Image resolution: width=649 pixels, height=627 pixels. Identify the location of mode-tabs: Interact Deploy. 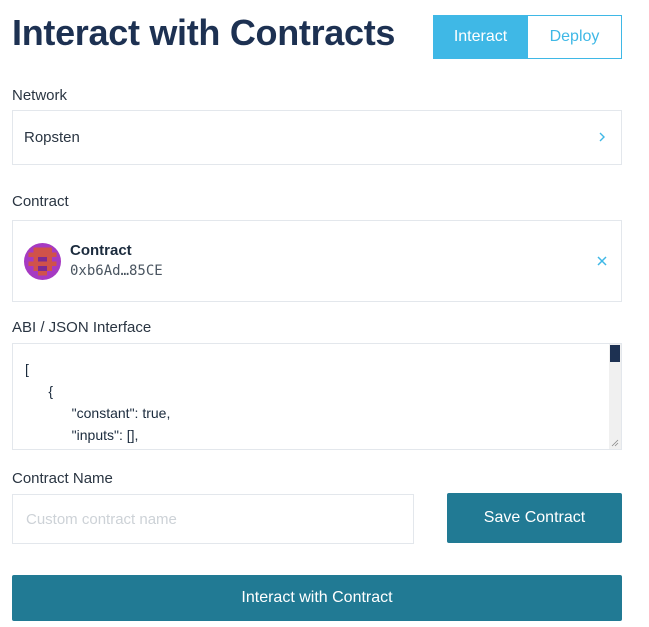
(527, 37).